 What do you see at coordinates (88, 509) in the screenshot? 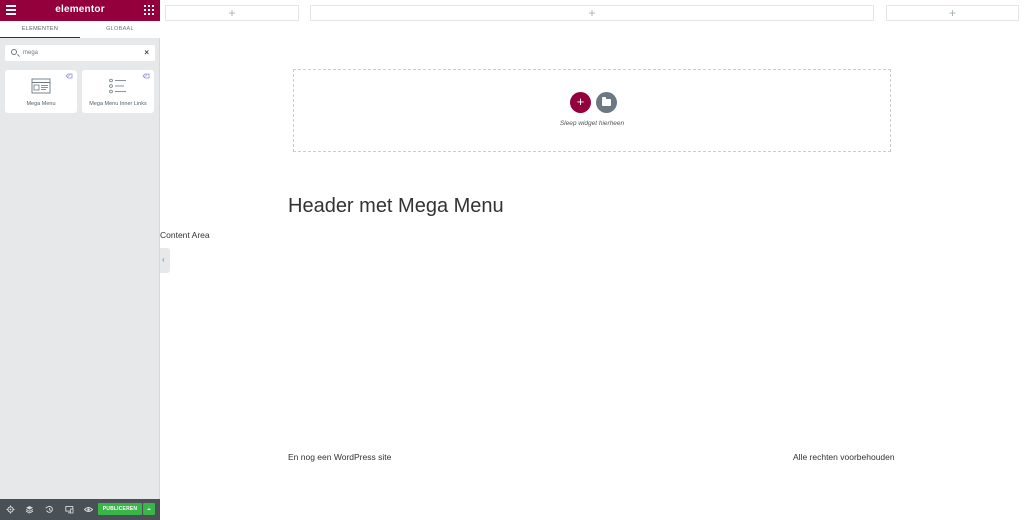
I see `preview-icon` at bounding box center [88, 509].